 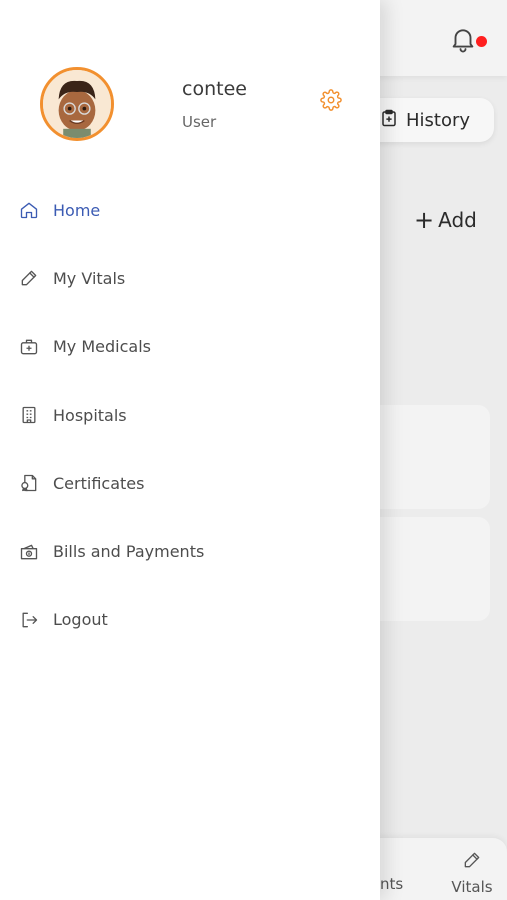 I want to click on notification-dot, so click(x=481, y=41).